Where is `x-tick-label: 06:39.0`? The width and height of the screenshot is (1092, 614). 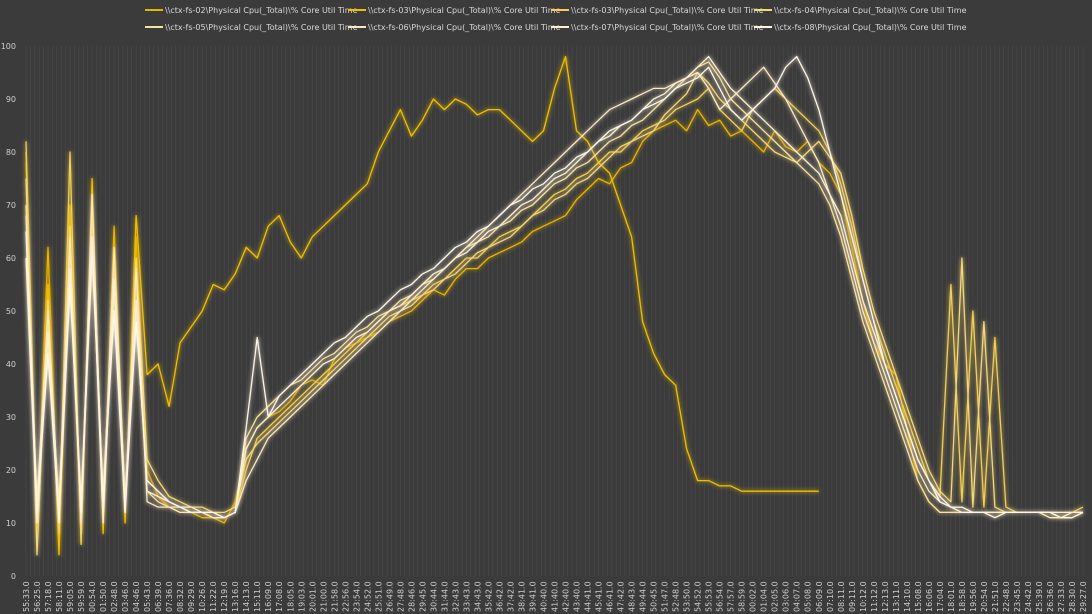 x-tick-label: 06:39.0 is located at coordinates (158, 596).